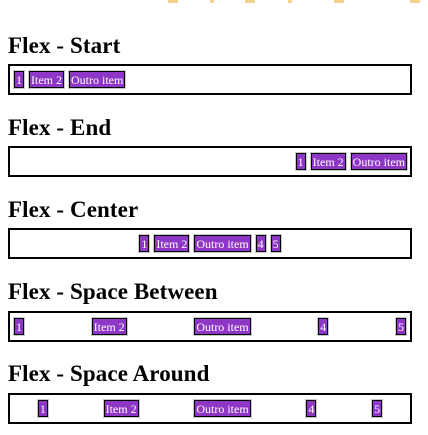 The width and height of the screenshot is (428, 435). I want to click on flex-container-center: 1 Item 2 Outro item 4 5, so click(210, 243).